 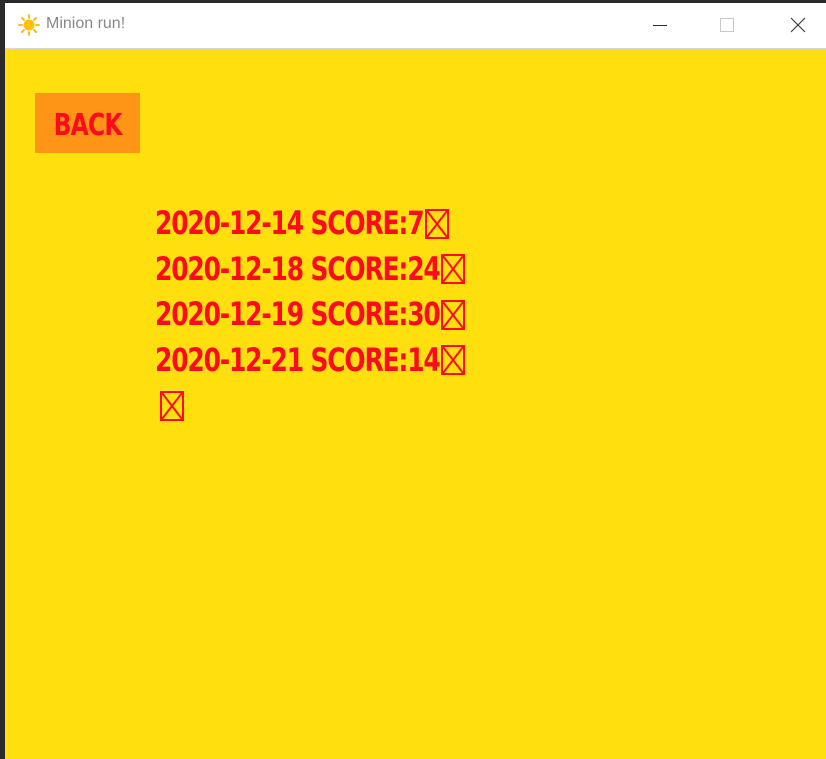 What do you see at coordinates (310, 406) in the screenshot?
I see `score-entry-empty` at bounding box center [310, 406].